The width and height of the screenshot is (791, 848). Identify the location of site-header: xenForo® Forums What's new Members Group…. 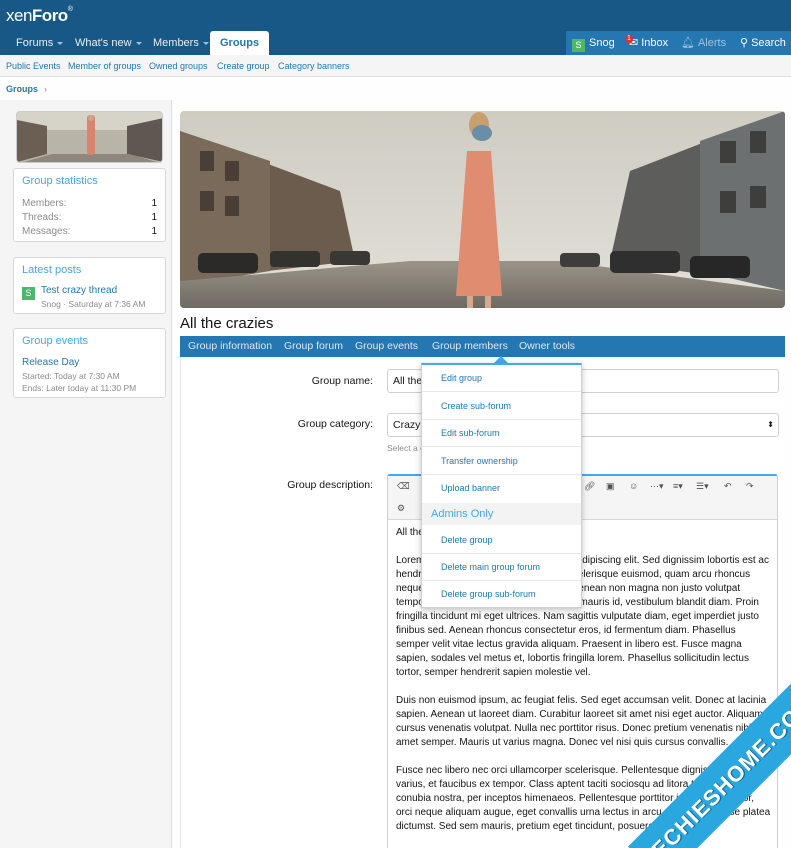
(395, 27).